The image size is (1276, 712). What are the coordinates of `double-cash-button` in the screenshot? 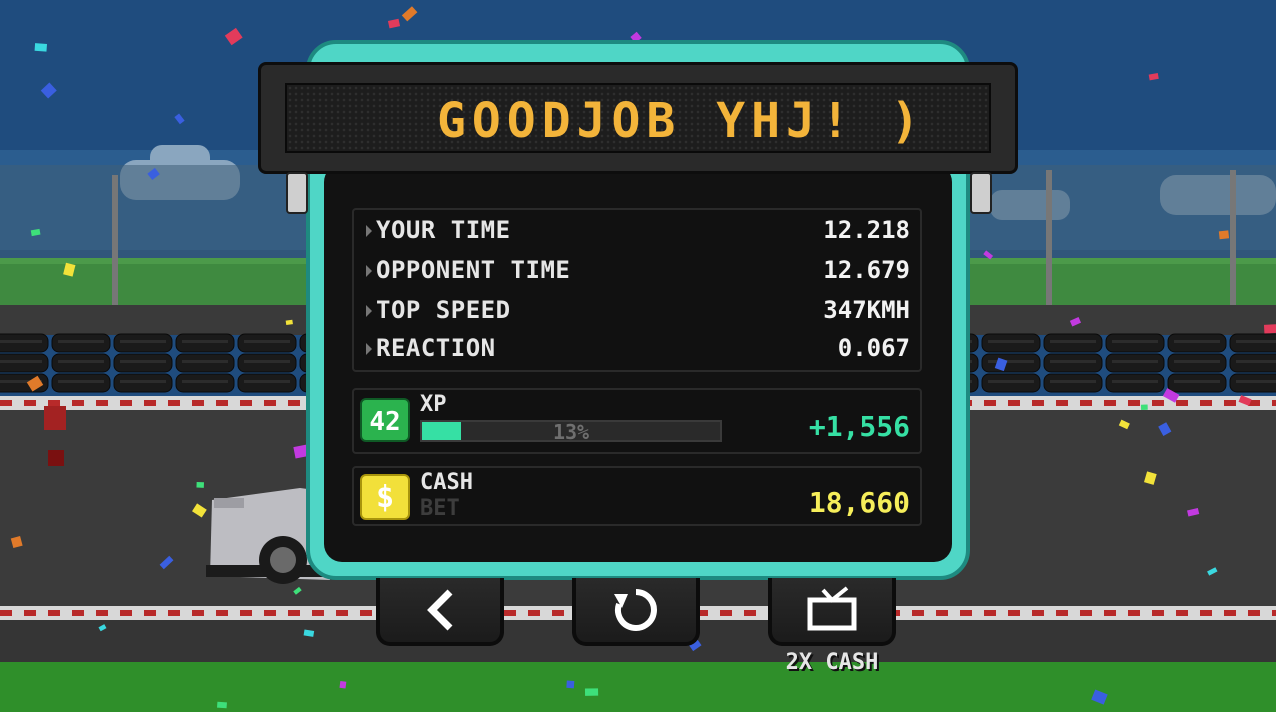 It's located at (832, 612).